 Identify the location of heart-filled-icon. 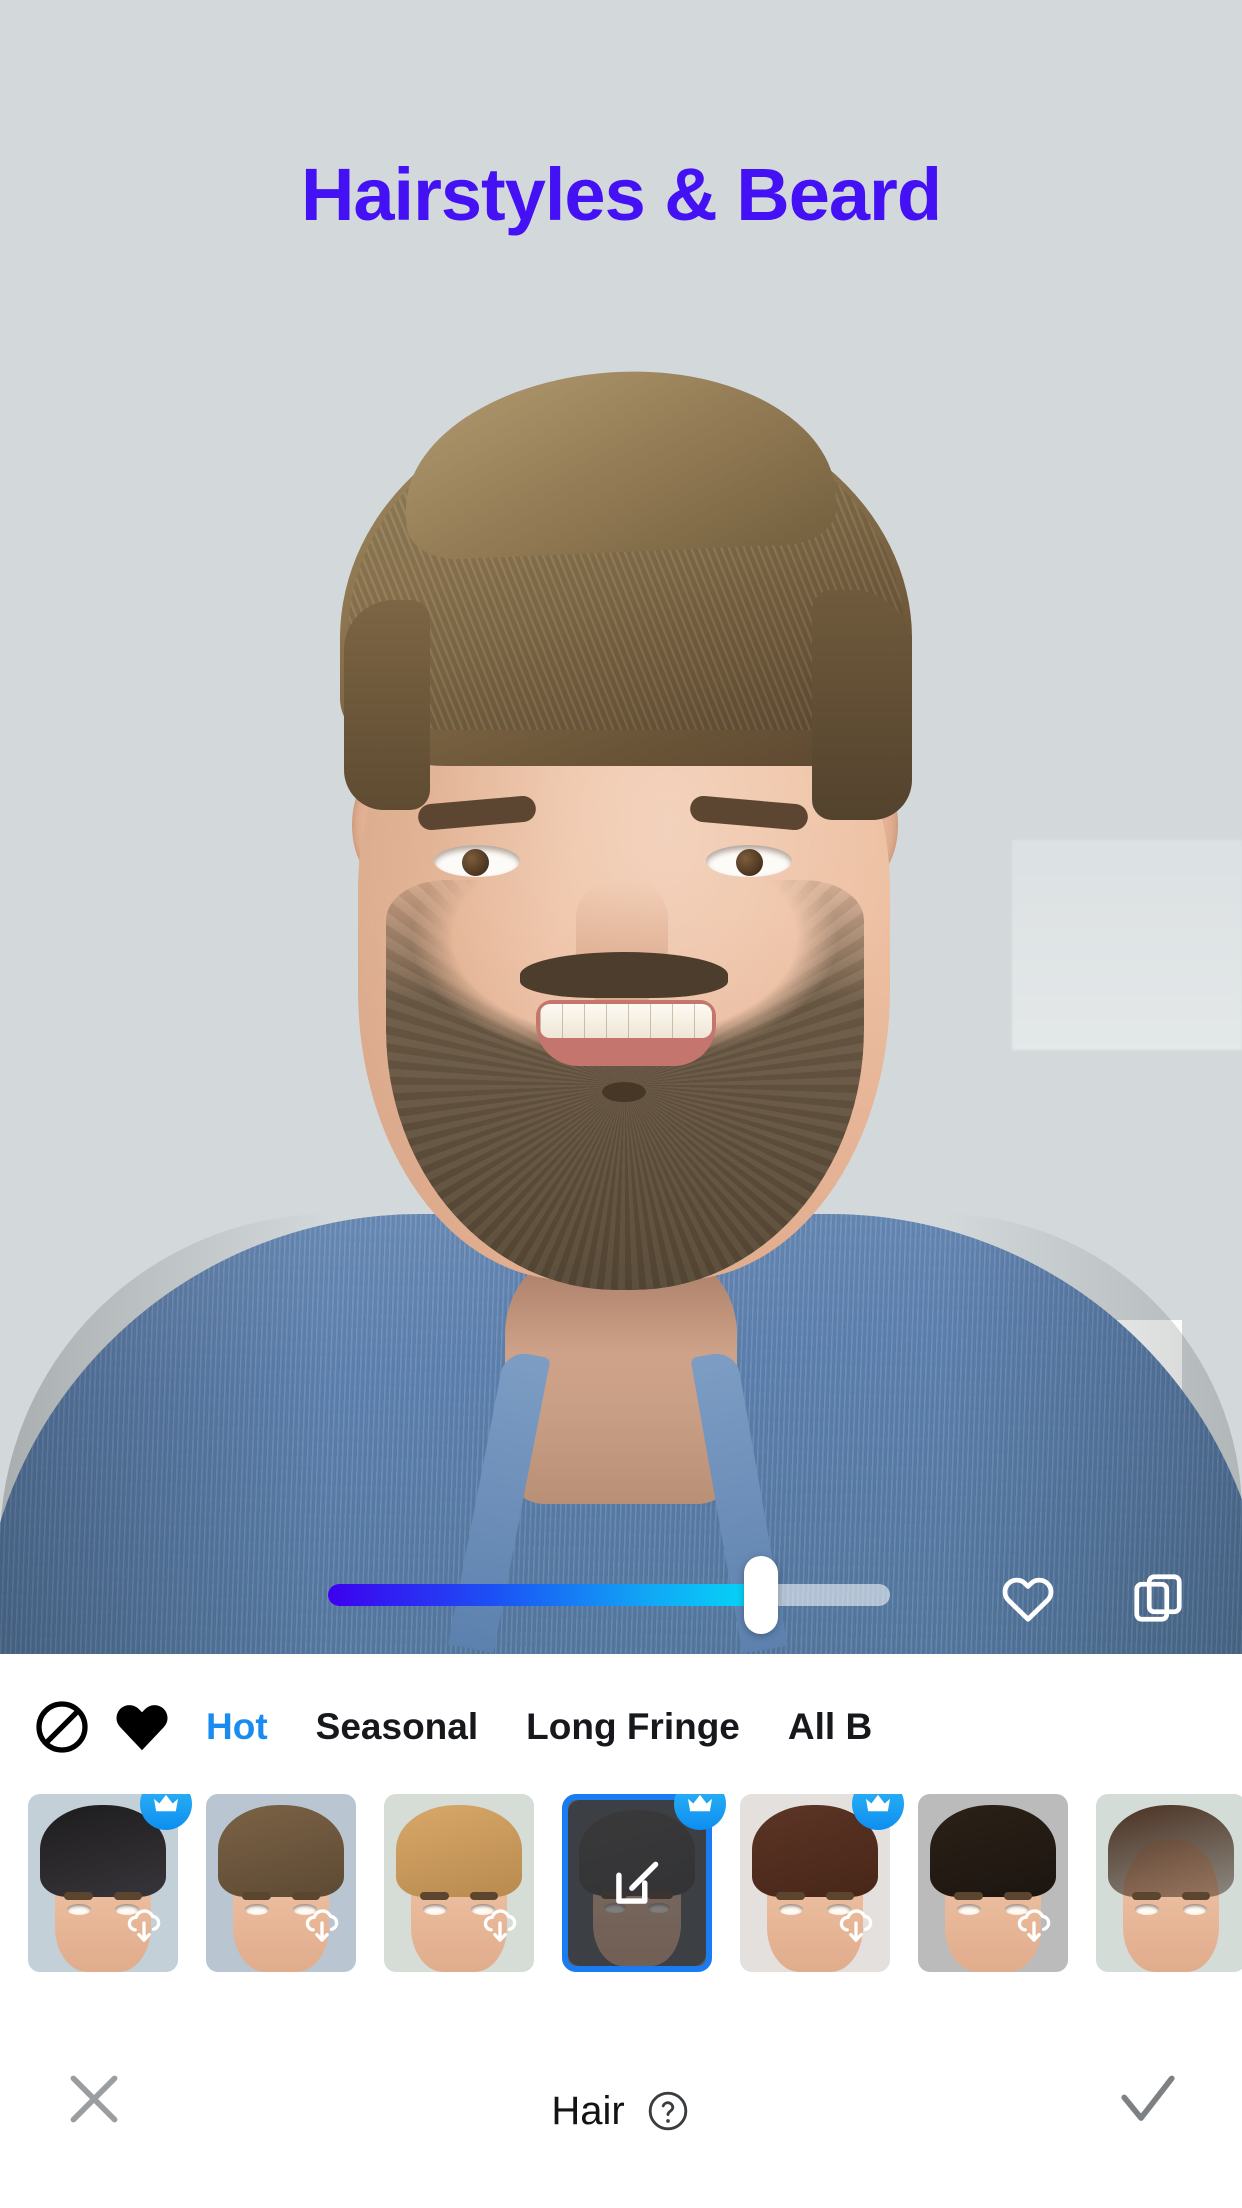
(142, 1728).